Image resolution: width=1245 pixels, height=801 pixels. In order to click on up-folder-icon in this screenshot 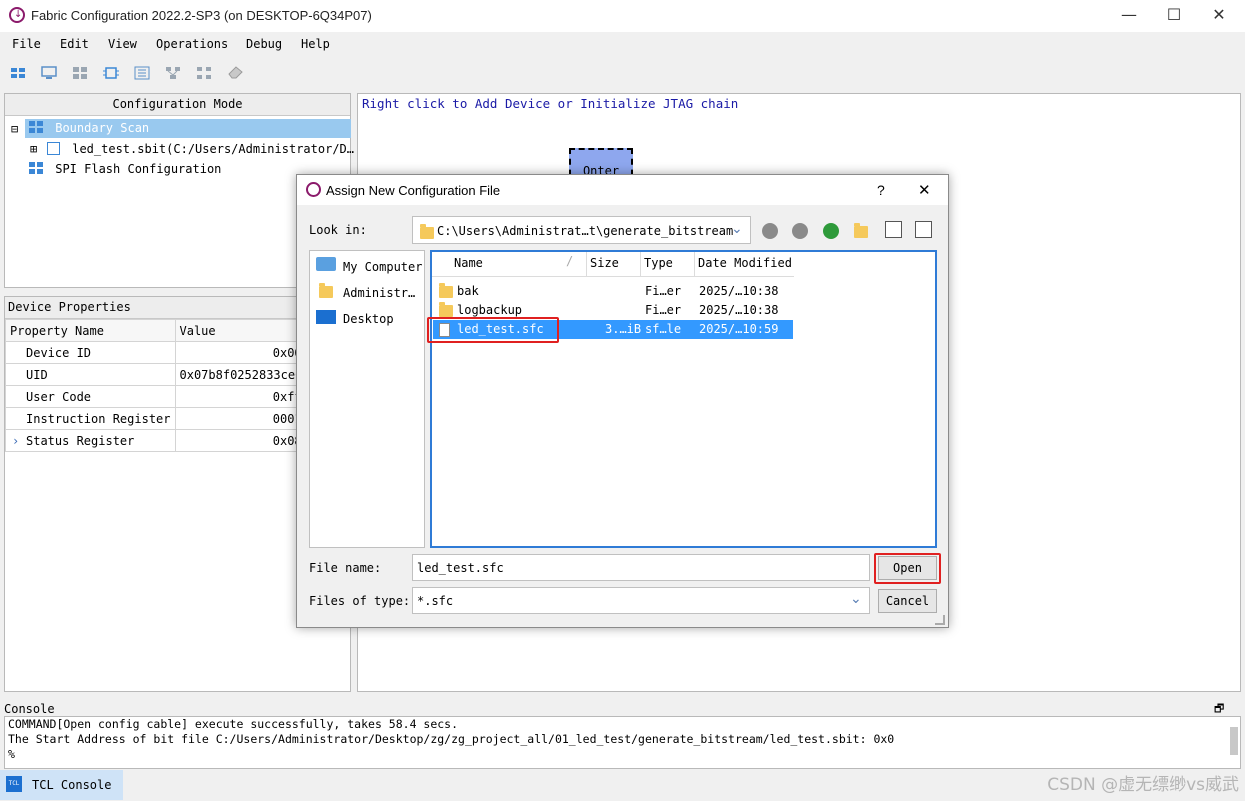, I will do `click(831, 231)`.